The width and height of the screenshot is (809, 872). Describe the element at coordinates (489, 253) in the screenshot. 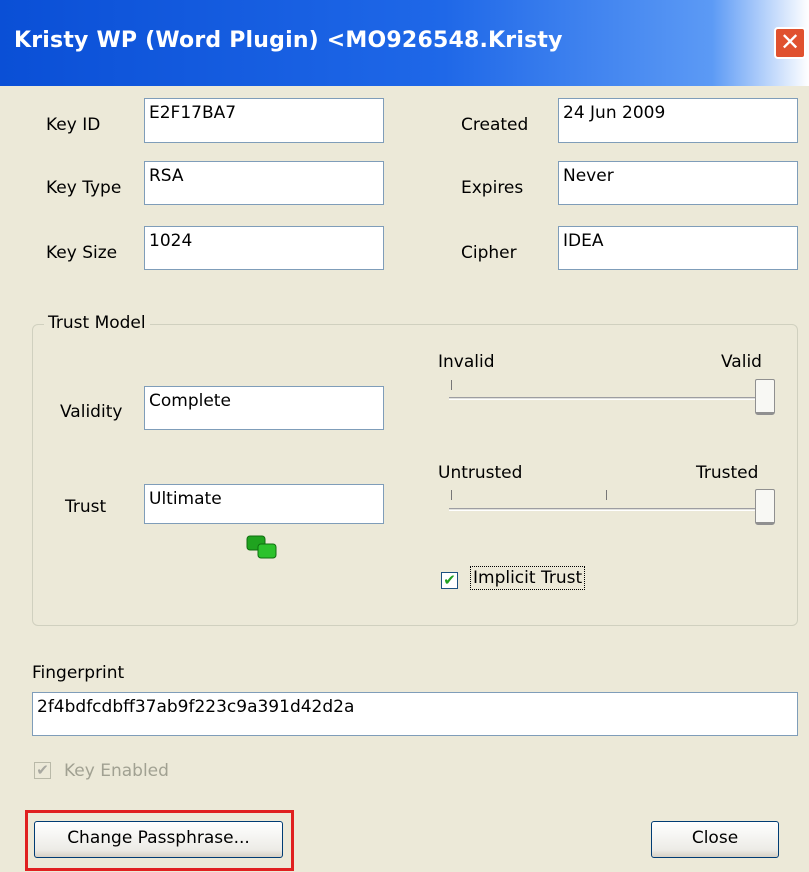

I see `cipher-label: Cipher` at that location.